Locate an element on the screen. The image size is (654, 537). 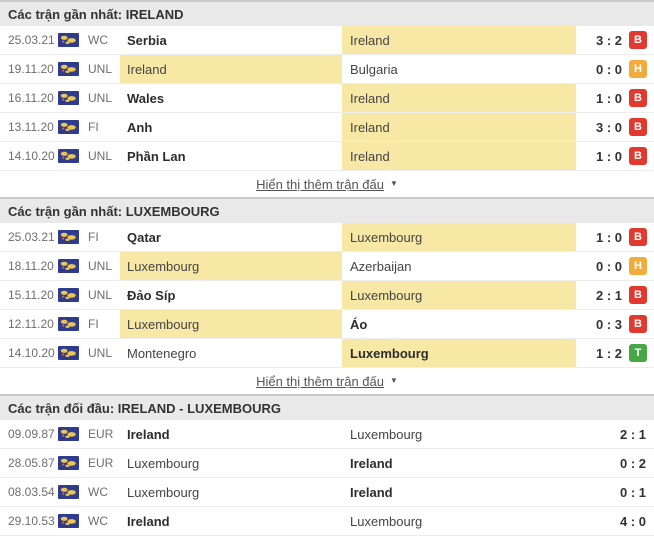
show-more-row: Hiển thị thêm trận đấu ▼ is located at coordinates (327, 184).